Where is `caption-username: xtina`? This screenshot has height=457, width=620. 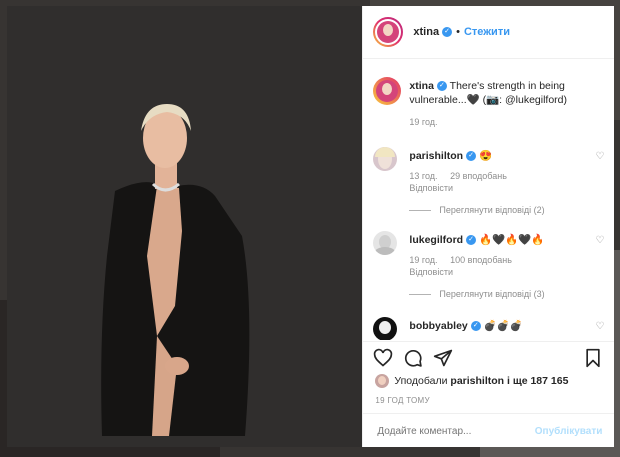
caption-username: xtina is located at coordinates (421, 86).